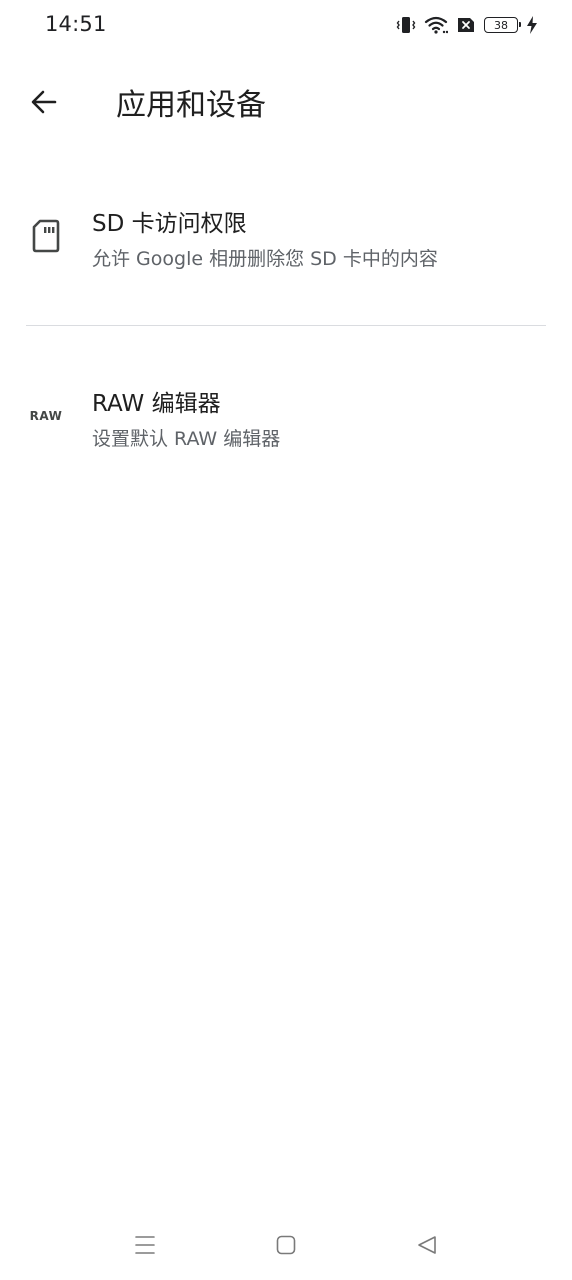  Describe the element at coordinates (286, 25) in the screenshot. I see `status-bar: 14:51 38` at that location.